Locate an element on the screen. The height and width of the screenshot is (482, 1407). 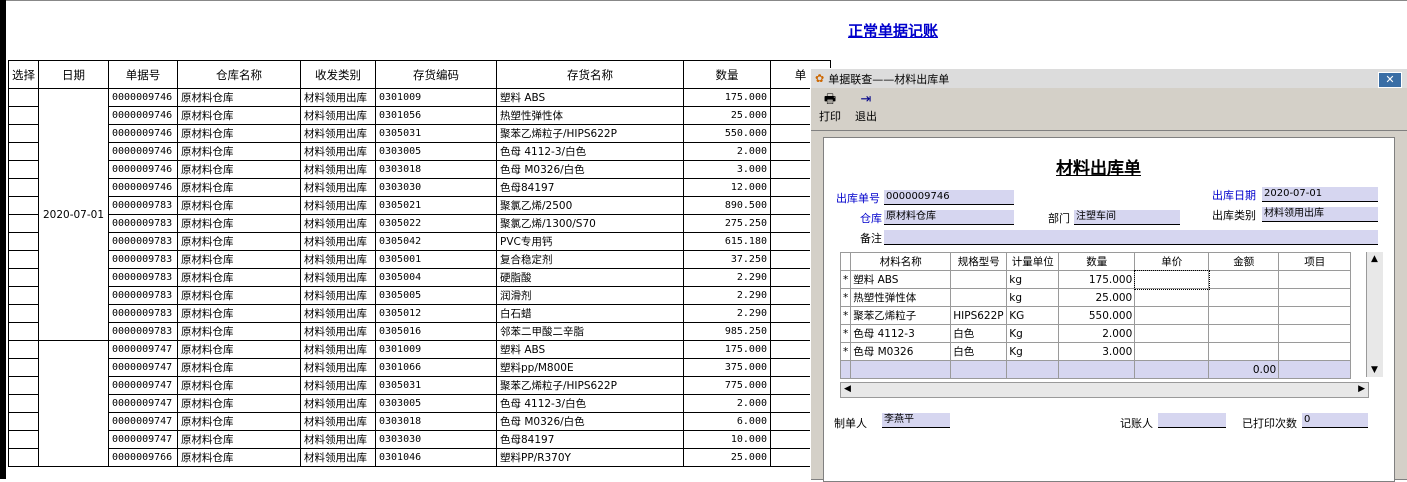
doc-no-cell: 0000009746 is located at coordinates (143, 151).